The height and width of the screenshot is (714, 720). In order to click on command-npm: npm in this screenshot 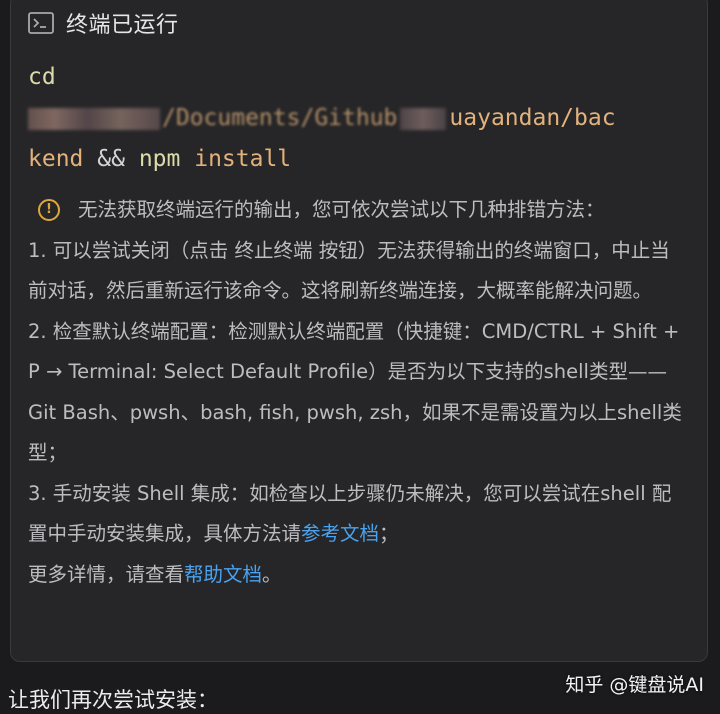, I will do `click(159, 159)`.